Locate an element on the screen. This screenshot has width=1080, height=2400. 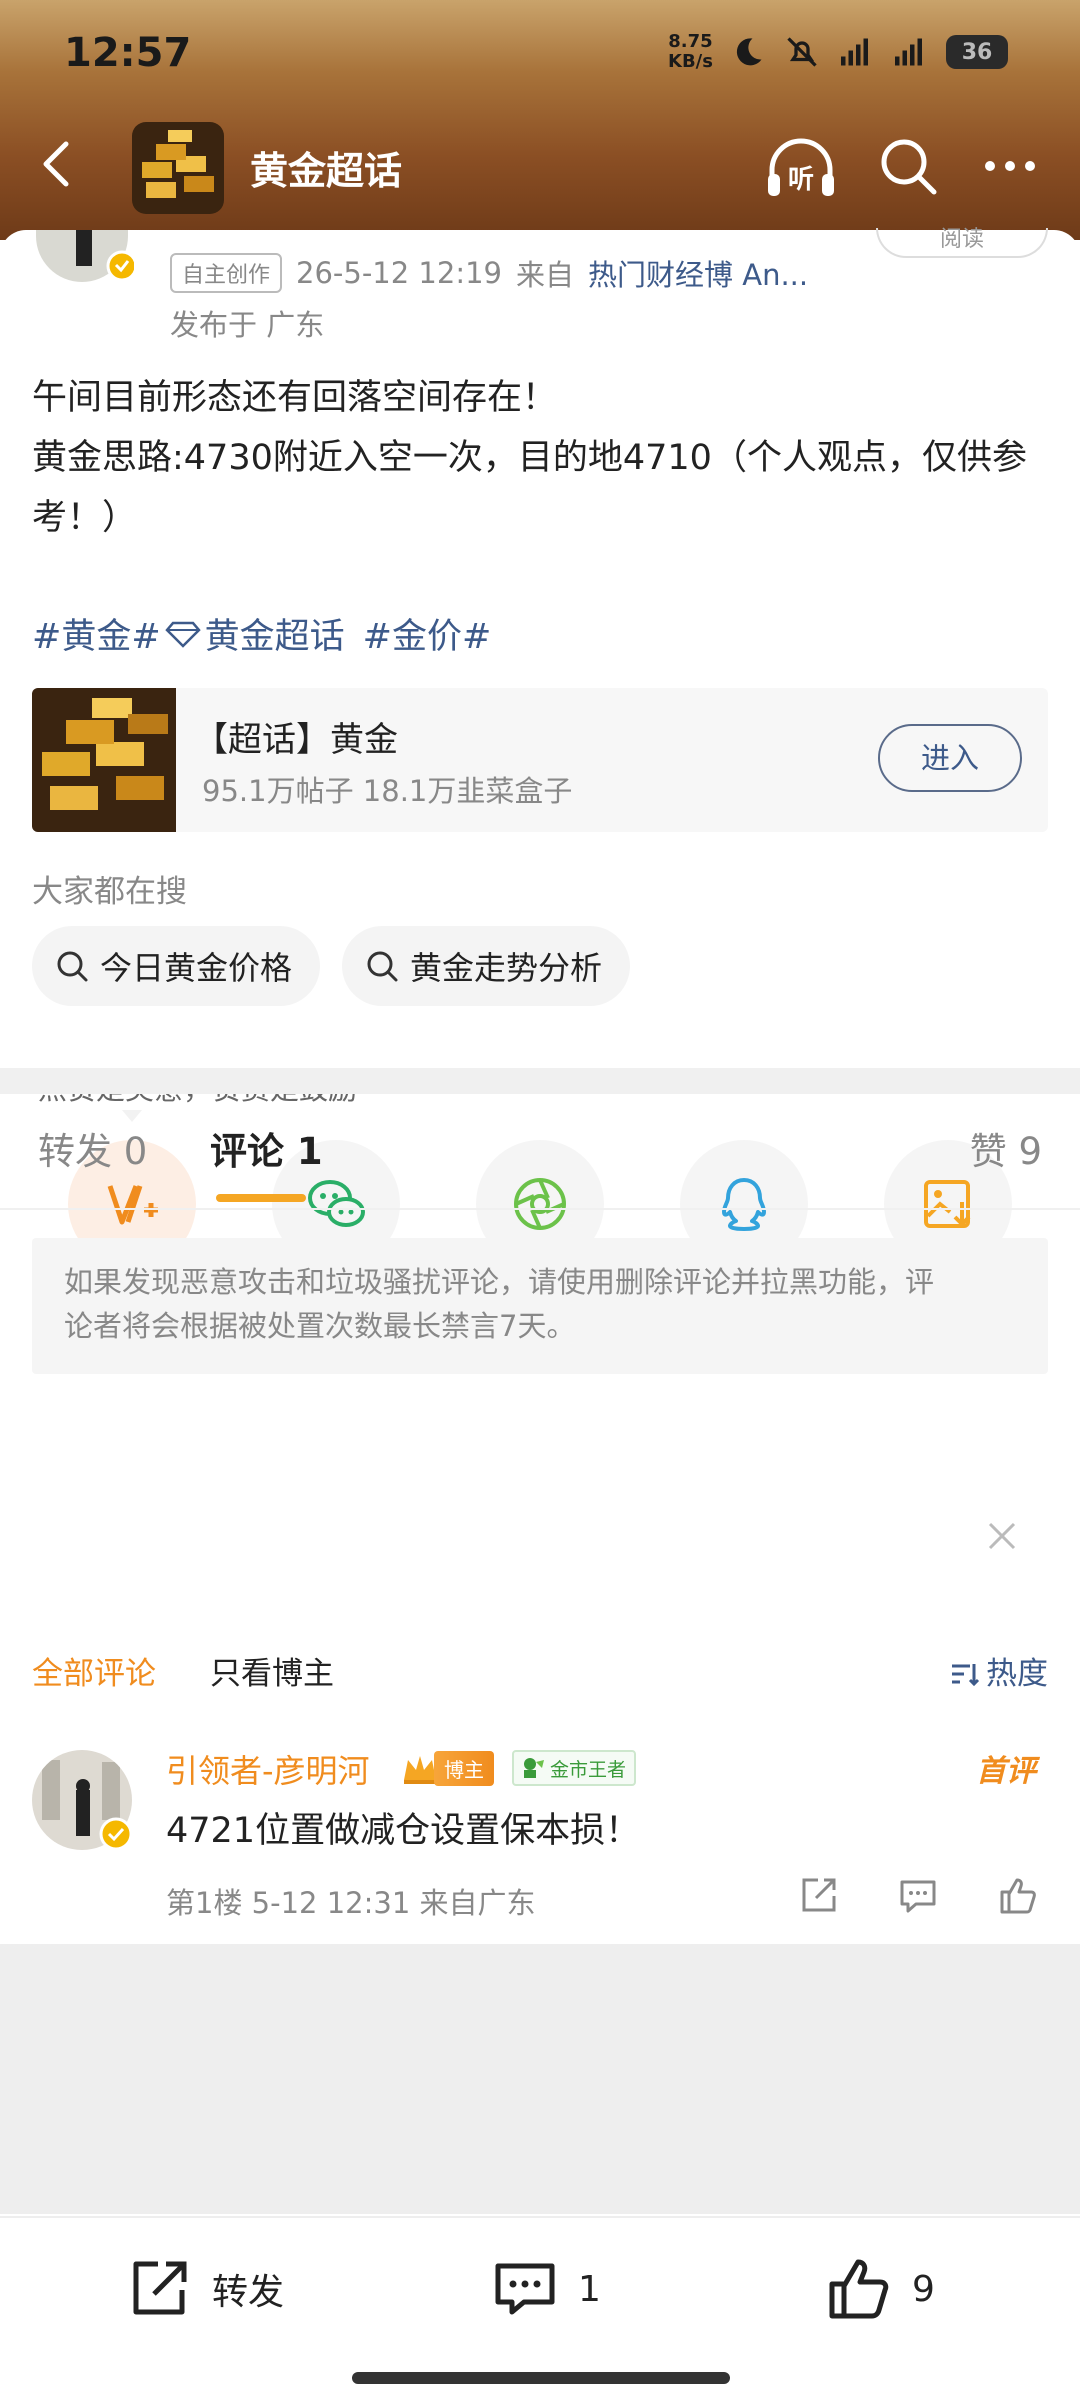
read-count-button: 阅读 is located at coordinates (962, 243).